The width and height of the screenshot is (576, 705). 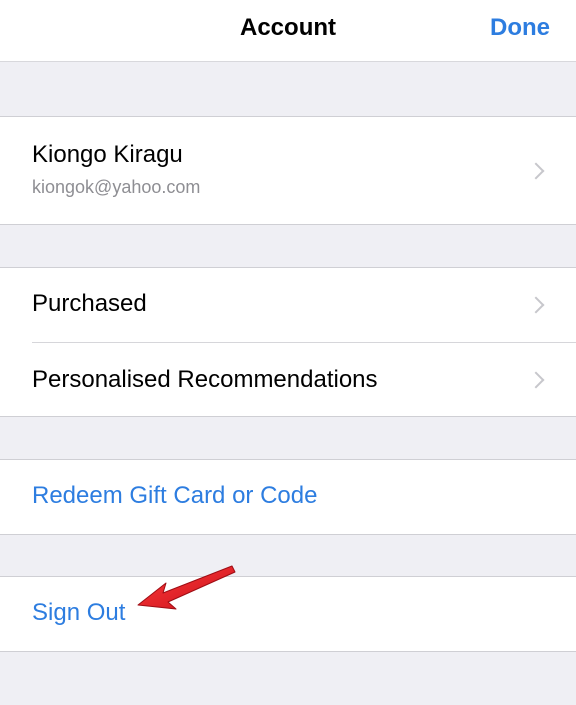 What do you see at coordinates (186, 587) in the screenshot?
I see `red-arrow-icon` at bounding box center [186, 587].